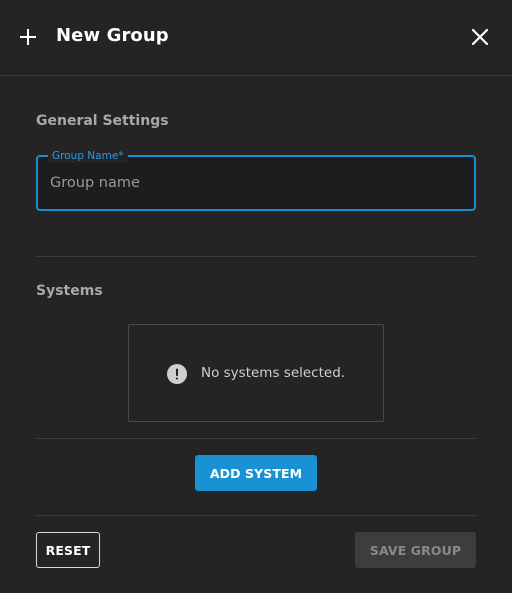 This screenshot has height=593, width=512. I want to click on dialog-header: New Group, so click(256, 38).